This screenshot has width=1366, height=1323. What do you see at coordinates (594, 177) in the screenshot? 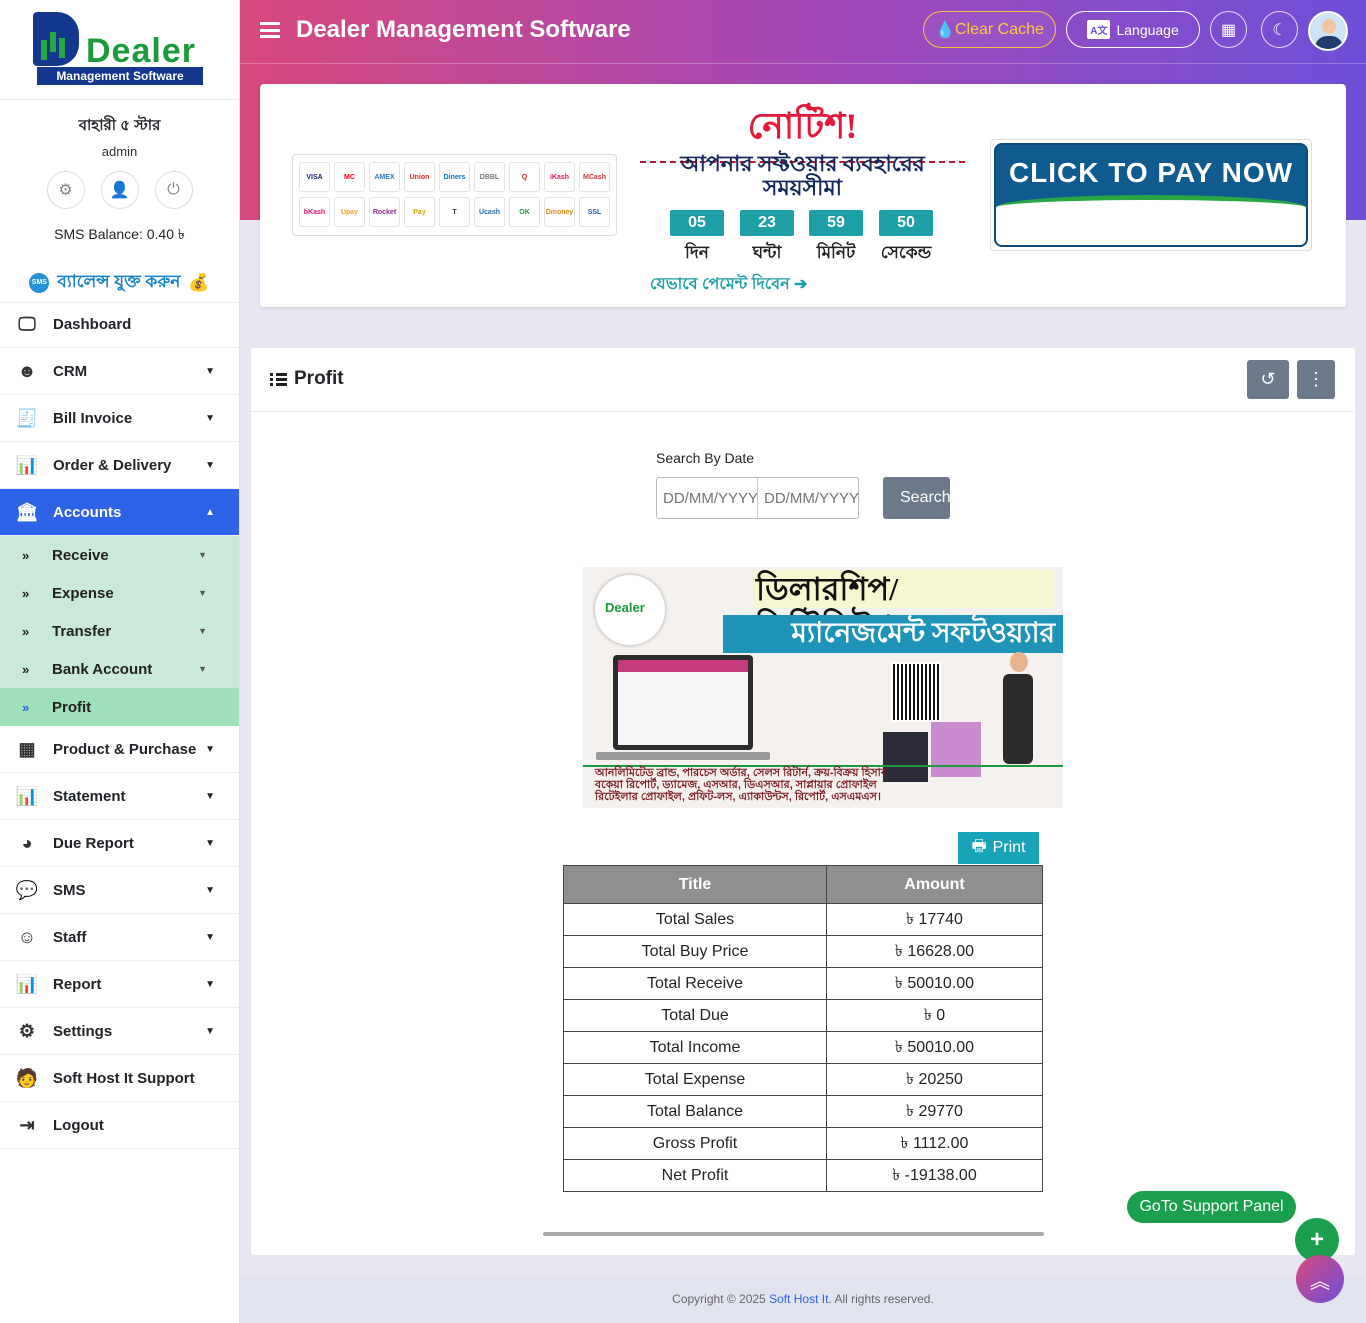
I see `payment-method-logo: MCash` at bounding box center [594, 177].